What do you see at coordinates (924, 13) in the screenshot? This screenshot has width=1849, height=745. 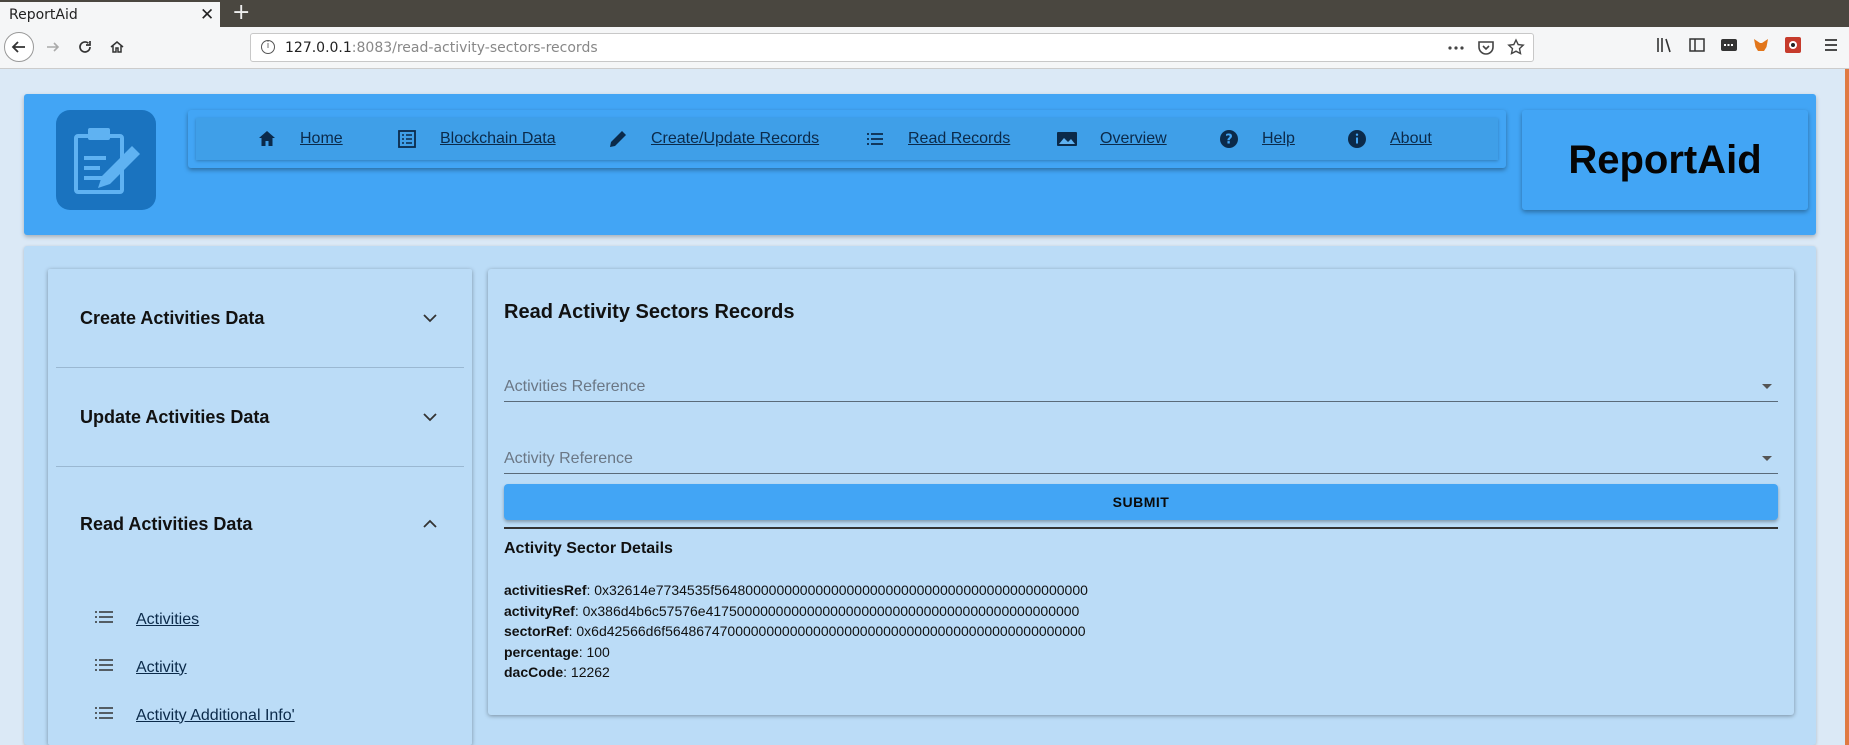 I see `browser-tabbar: ReportAid ✕ +` at bounding box center [924, 13].